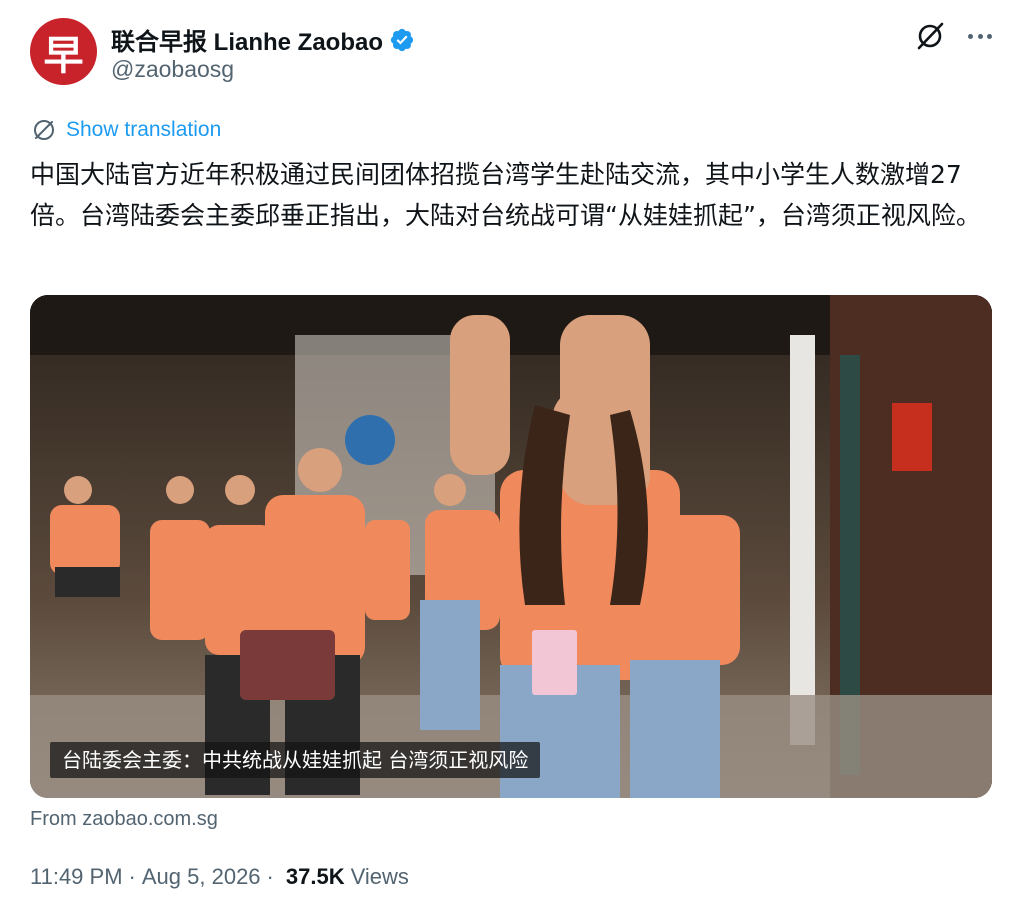  I want to click on avatar: 早, so click(63, 51).